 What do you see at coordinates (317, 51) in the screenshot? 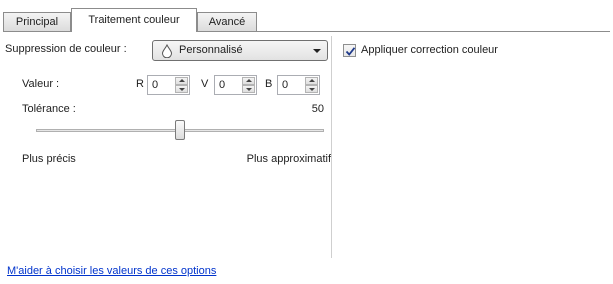
I see `chevron-down-icon` at bounding box center [317, 51].